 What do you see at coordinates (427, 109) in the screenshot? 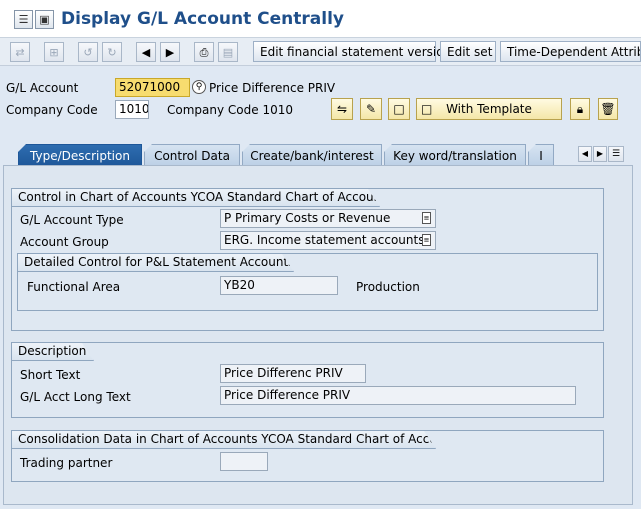
I see `create-template-icon: □` at bounding box center [427, 109].